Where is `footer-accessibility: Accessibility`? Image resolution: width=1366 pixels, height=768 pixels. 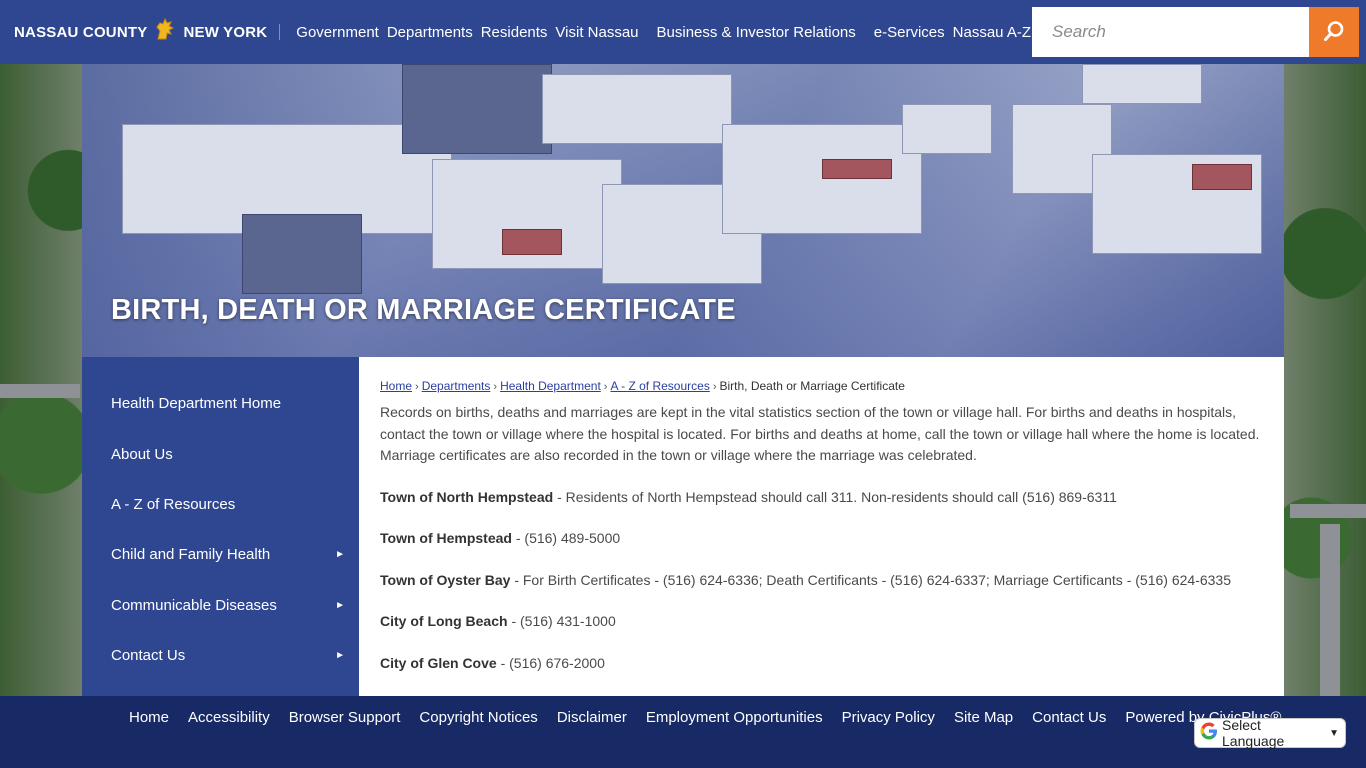 footer-accessibility: Accessibility is located at coordinates (229, 717).